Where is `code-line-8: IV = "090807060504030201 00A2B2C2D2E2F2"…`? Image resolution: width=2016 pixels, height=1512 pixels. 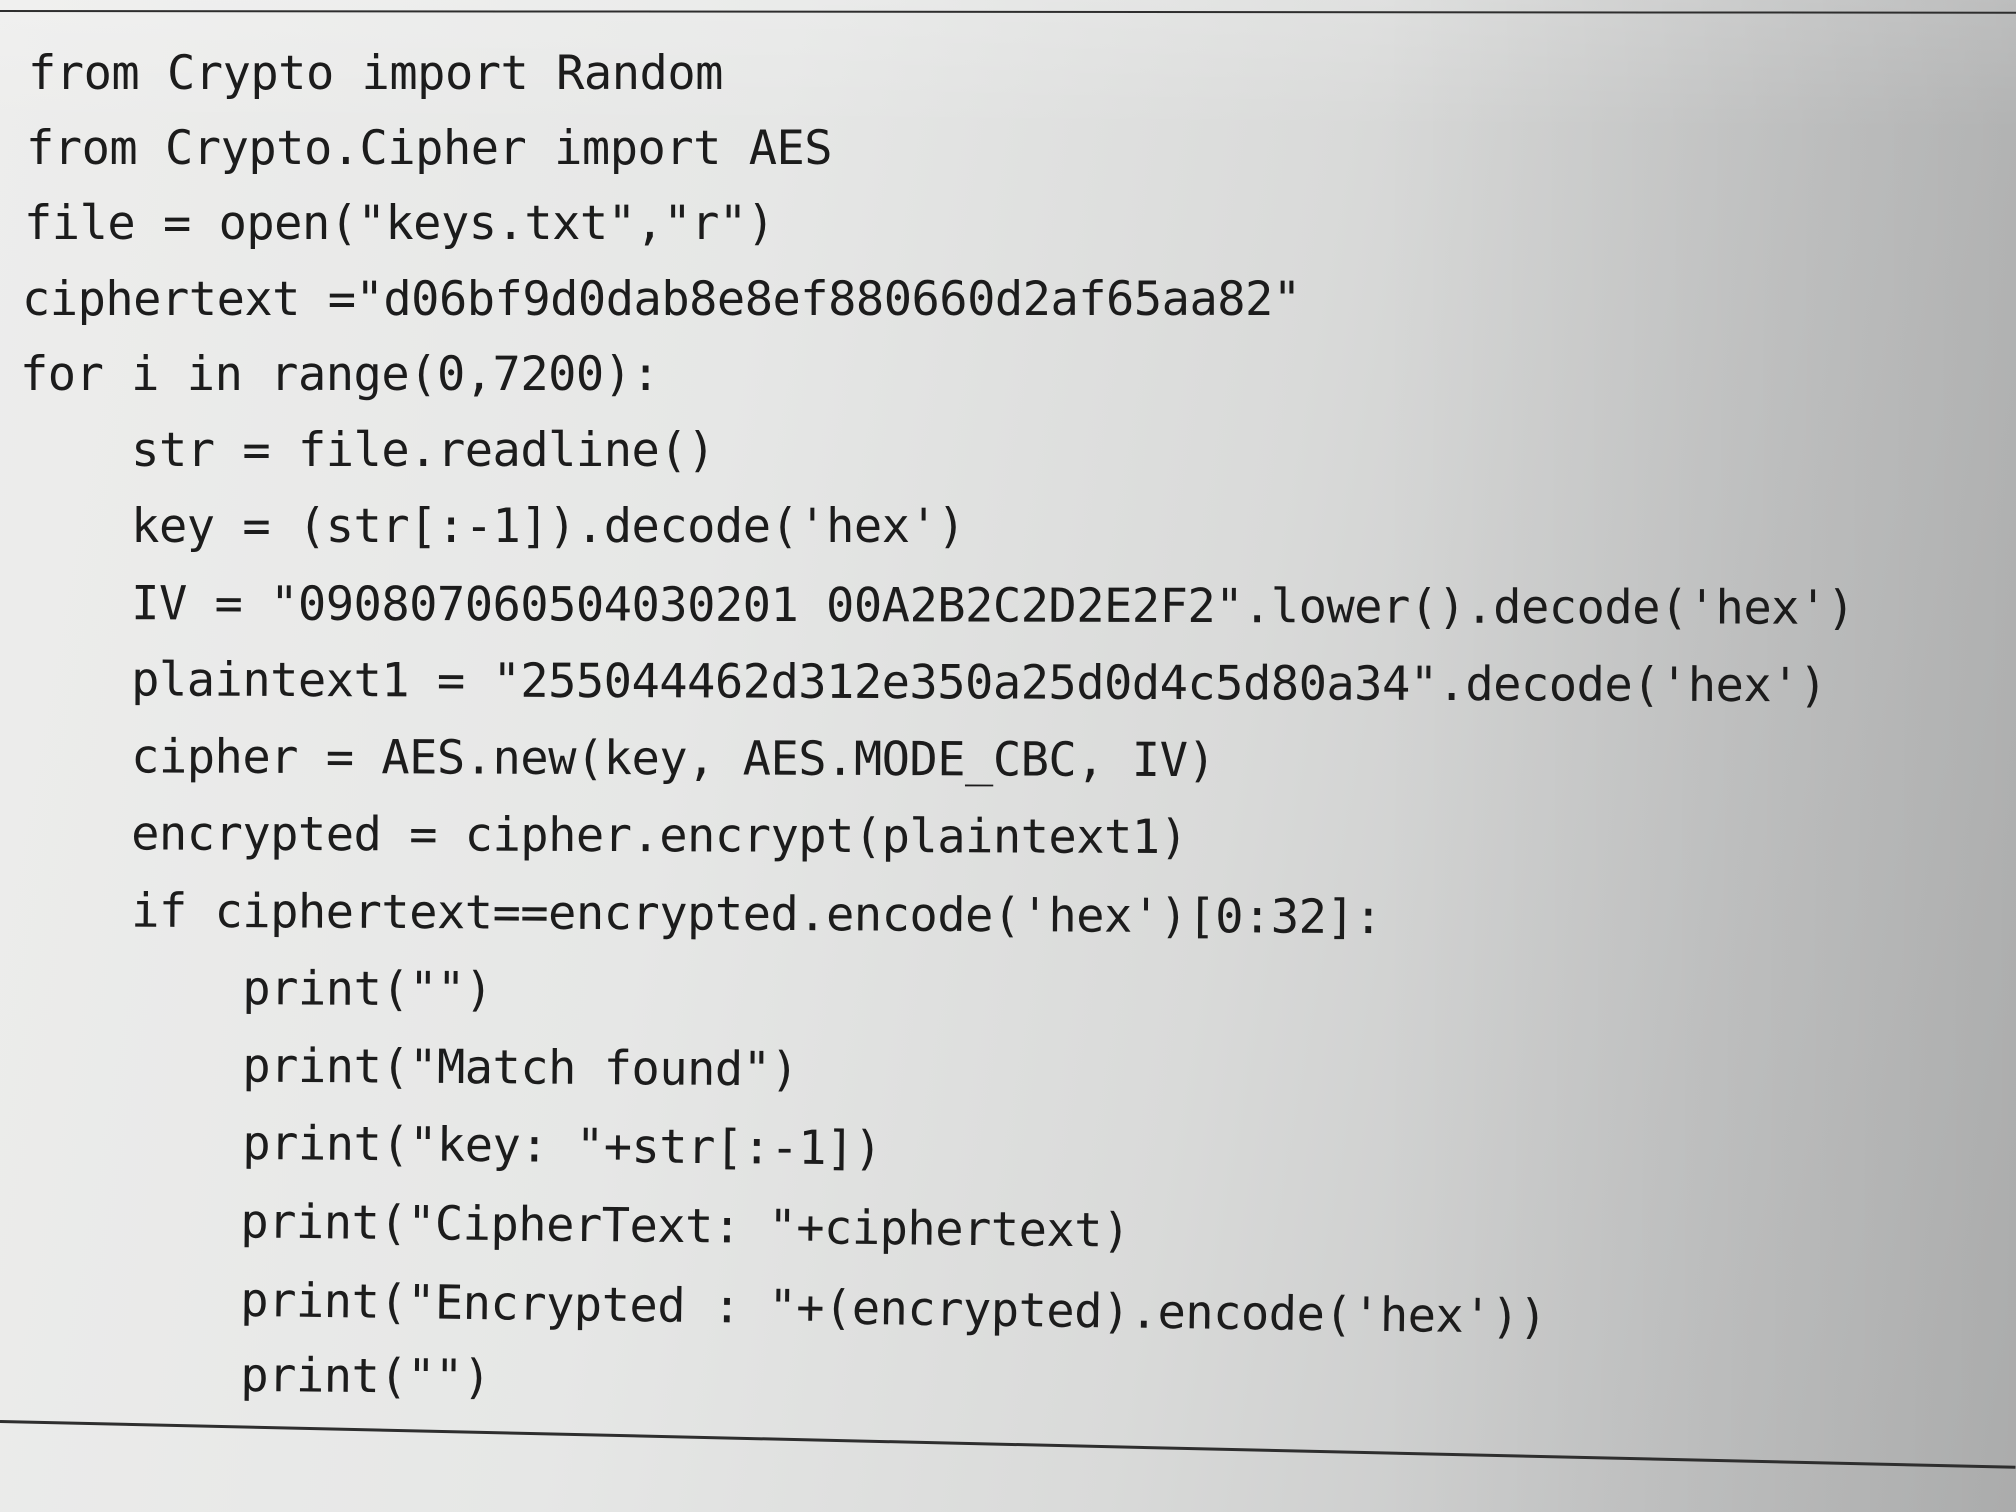 code-line-8: IV = "090807060504030201 00A2B2C2D2E2F2"… is located at coordinates (937, 606).